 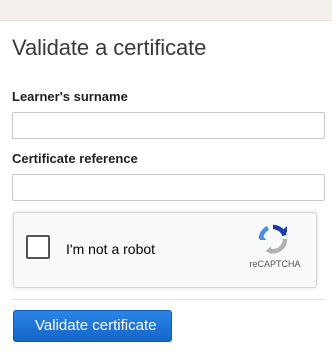 I want to click on page-title: Validate a certificate, so click(x=109, y=47).